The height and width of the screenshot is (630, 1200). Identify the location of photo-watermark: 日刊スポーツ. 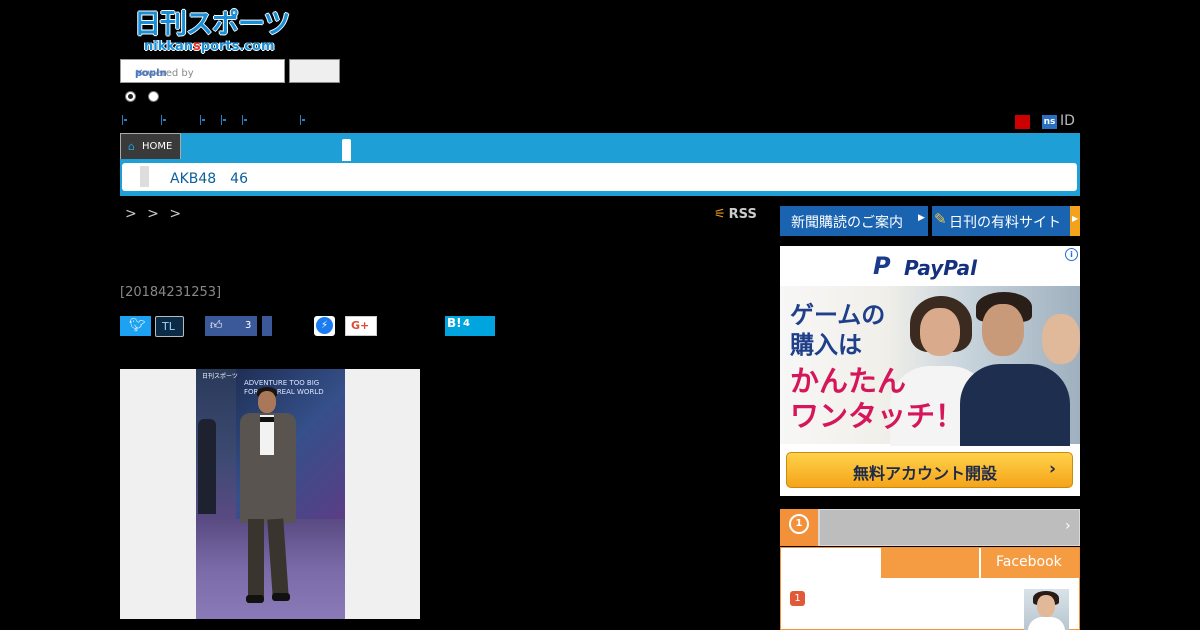
(220, 376).